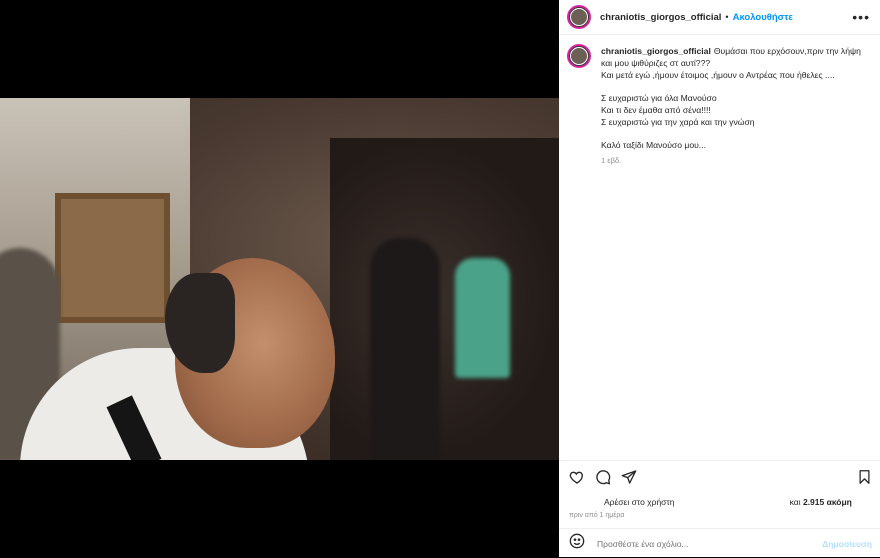 This screenshot has width=880, height=558. What do you see at coordinates (660, 17) in the screenshot?
I see `header-username: chraniotis_giorgos_official` at bounding box center [660, 17].